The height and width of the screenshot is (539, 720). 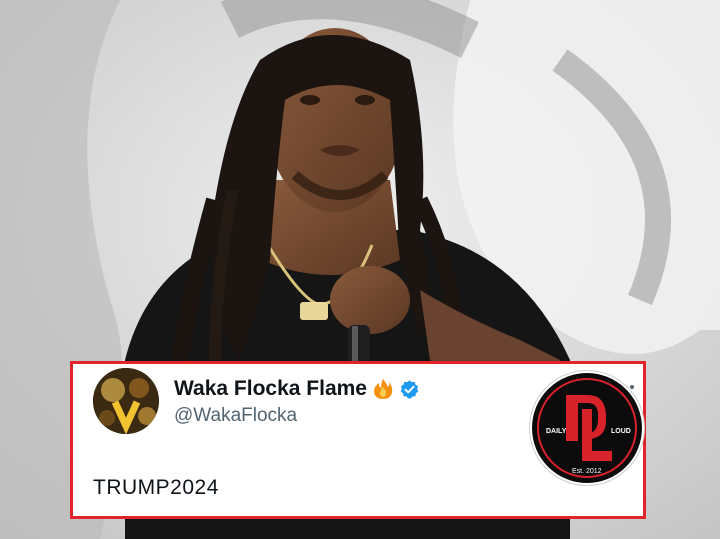 What do you see at coordinates (556, 431) in the screenshot?
I see `svg-text: DAILY` at bounding box center [556, 431].